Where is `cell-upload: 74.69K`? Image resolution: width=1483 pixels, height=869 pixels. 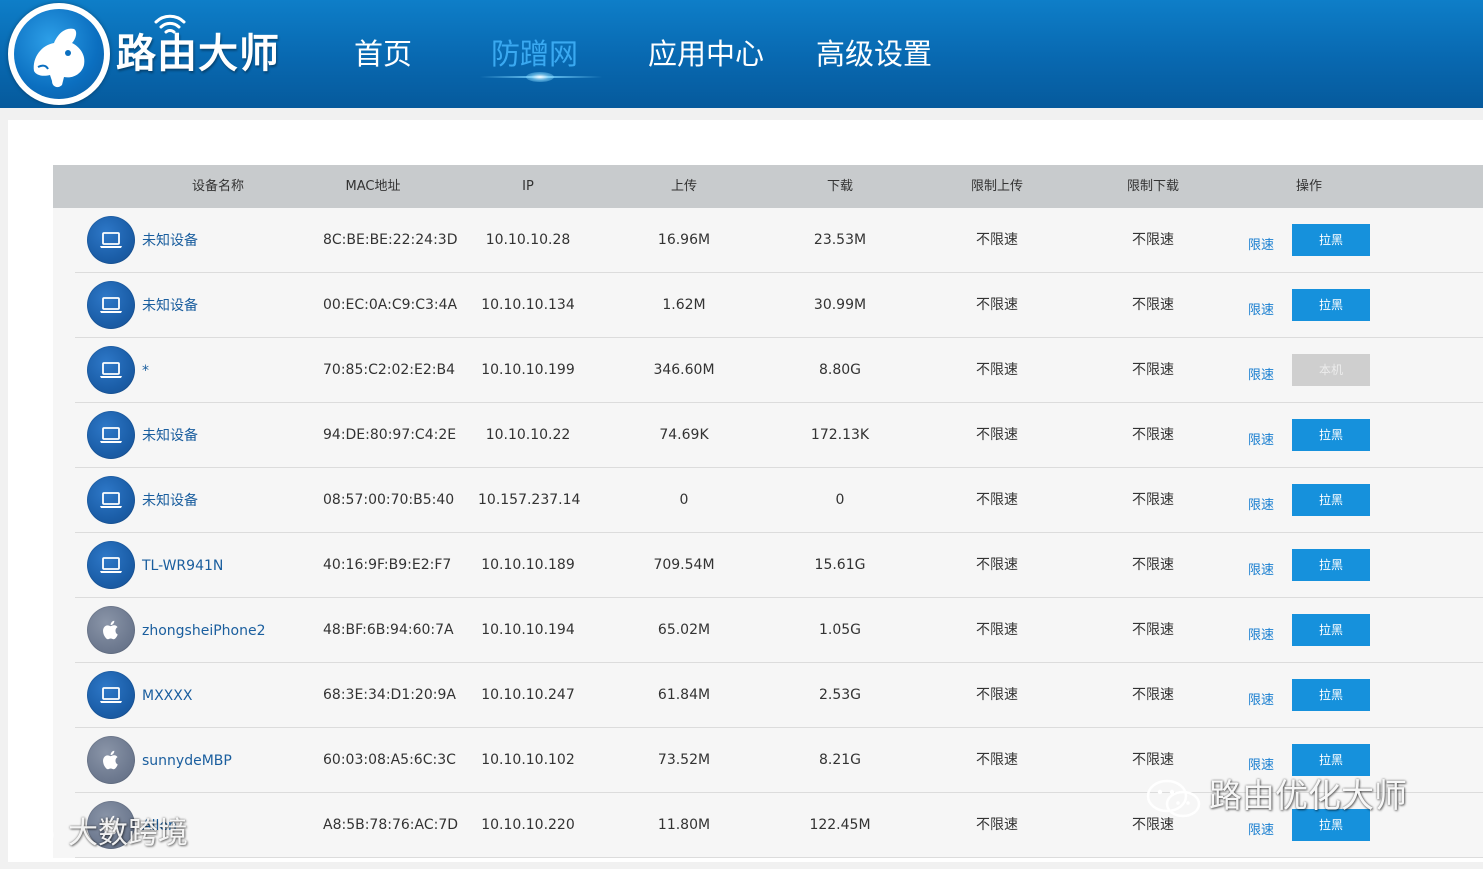 cell-upload: 74.69K is located at coordinates (684, 435).